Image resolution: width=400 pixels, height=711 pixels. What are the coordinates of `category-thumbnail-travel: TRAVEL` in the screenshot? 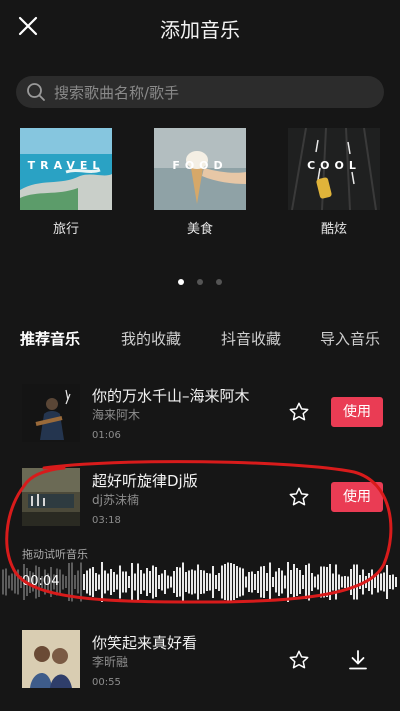 It's located at (66, 169).